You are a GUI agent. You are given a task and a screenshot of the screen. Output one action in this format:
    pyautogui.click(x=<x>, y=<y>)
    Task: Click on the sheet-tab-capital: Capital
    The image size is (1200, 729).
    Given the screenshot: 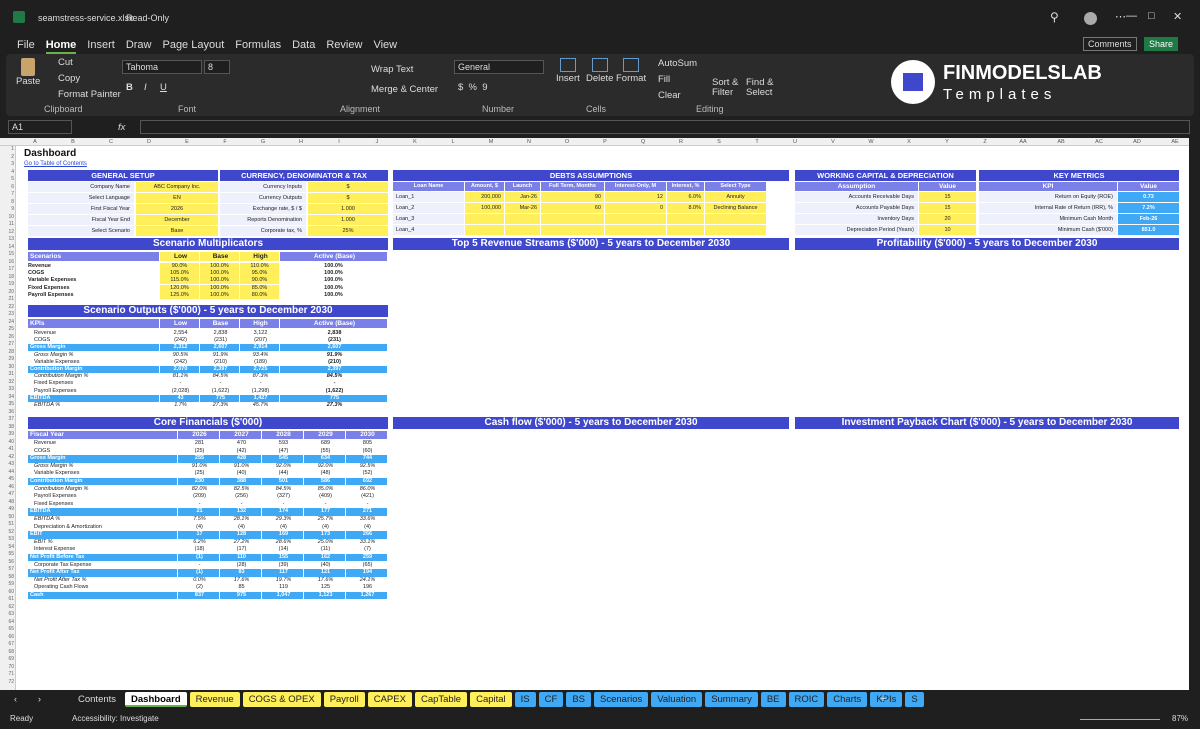 What is the action you would take?
    pyautogui.click(x=491, y=699)
    